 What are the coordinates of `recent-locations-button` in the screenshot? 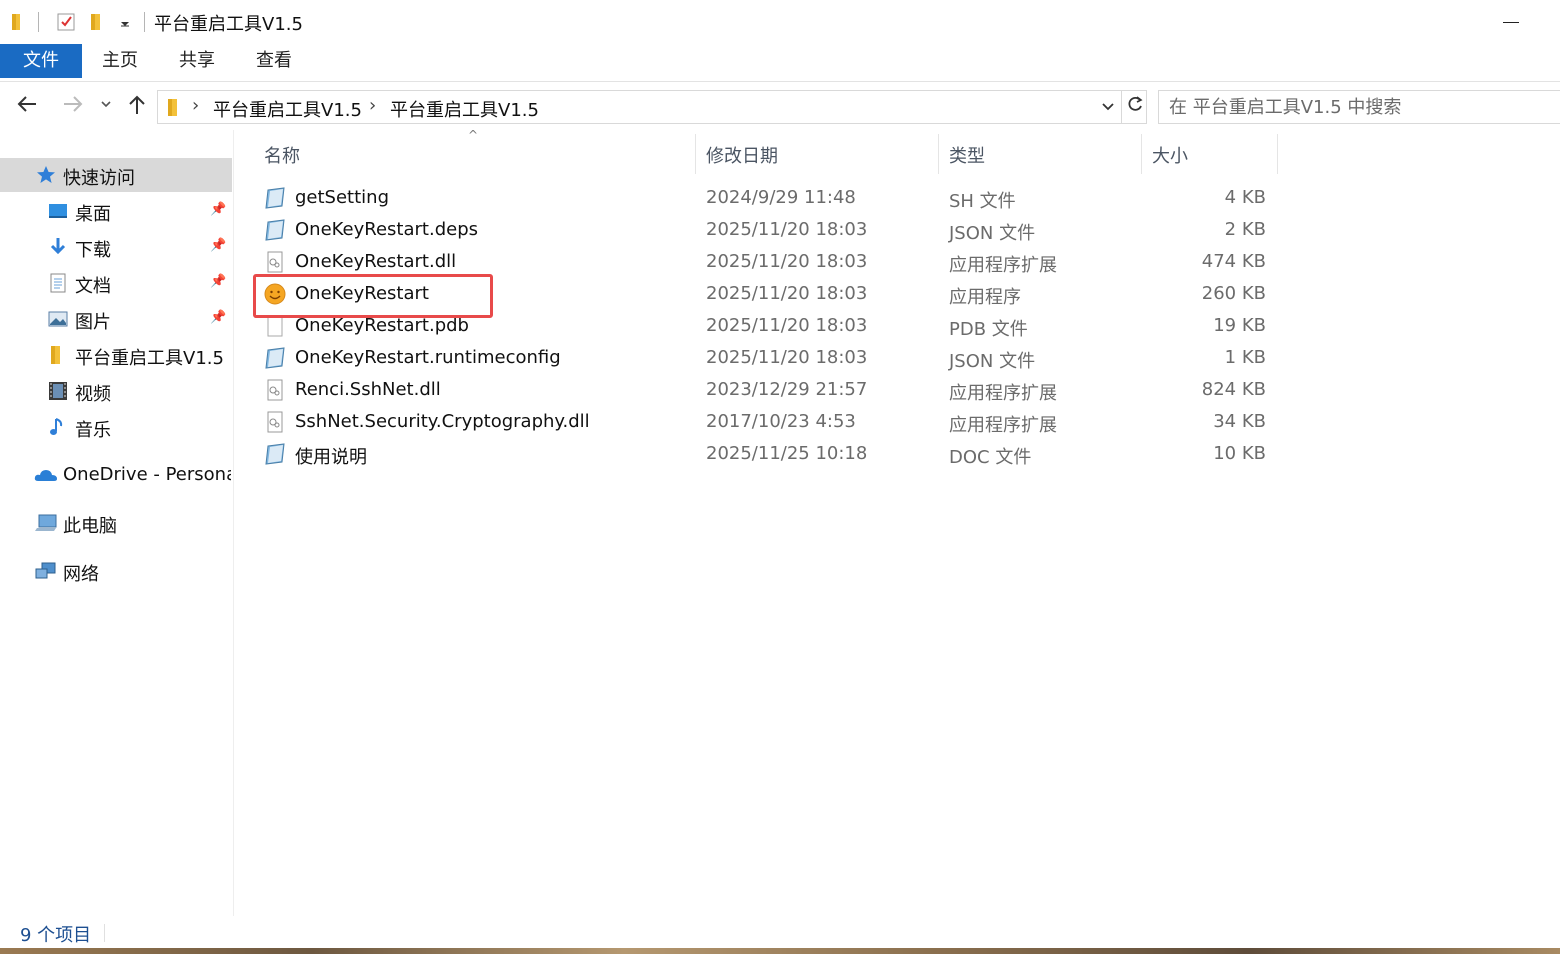 It's located at (106, 107).